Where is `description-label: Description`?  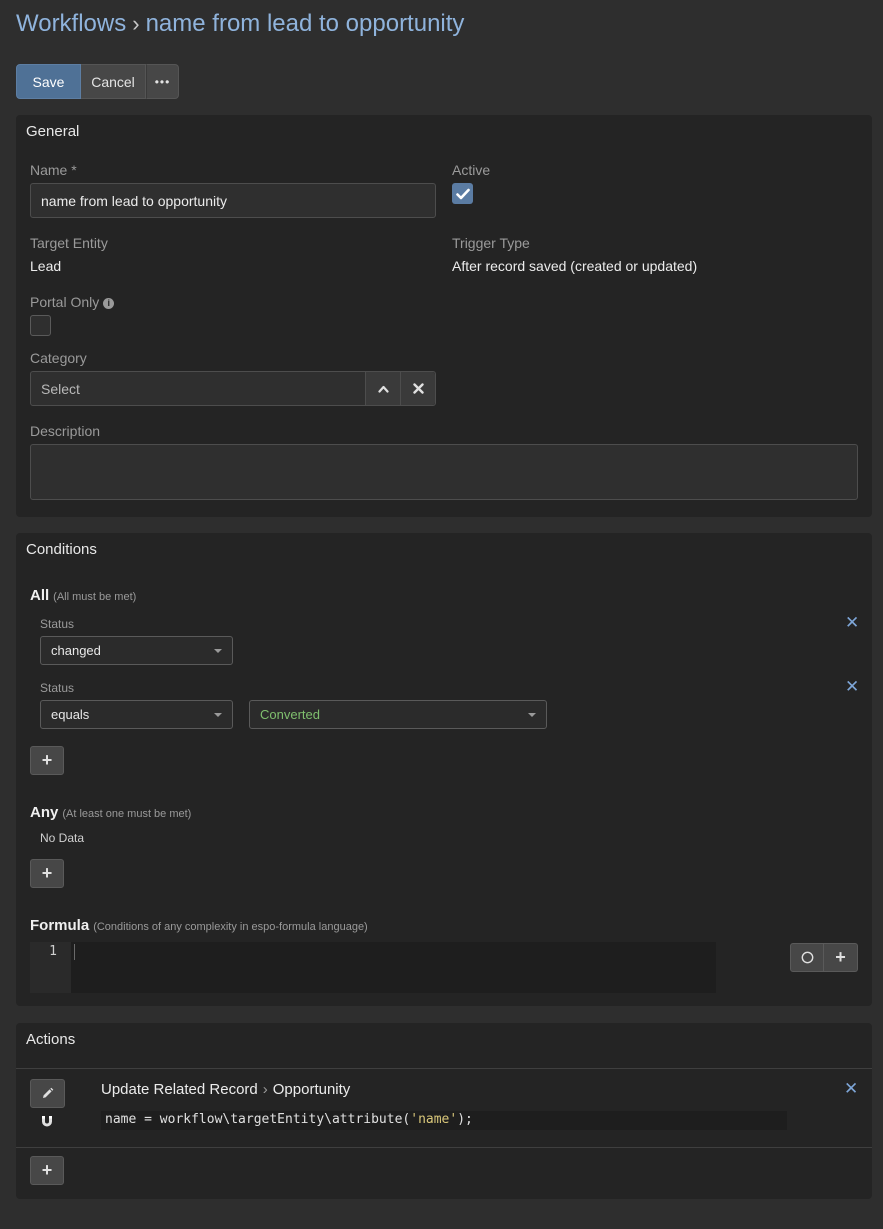
description-label: Description is located at coordinates (65, 431).